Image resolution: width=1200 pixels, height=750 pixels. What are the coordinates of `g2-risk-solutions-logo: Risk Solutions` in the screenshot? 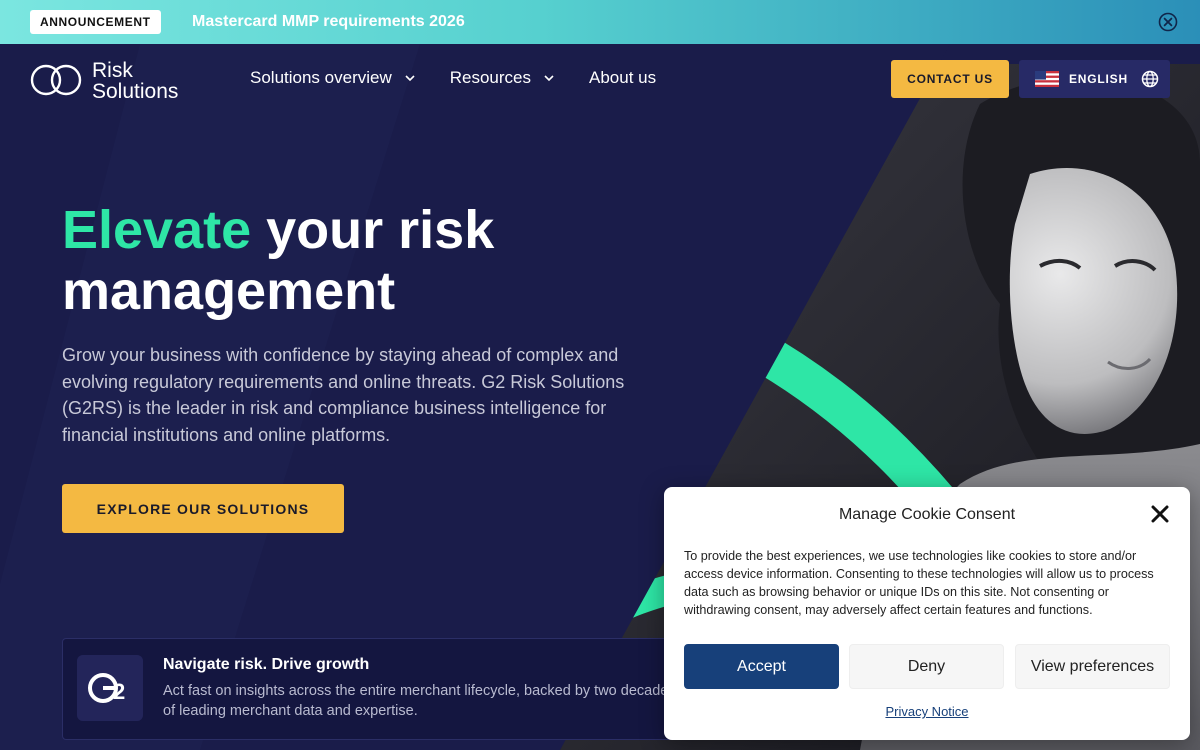 It's located at (115, 80).